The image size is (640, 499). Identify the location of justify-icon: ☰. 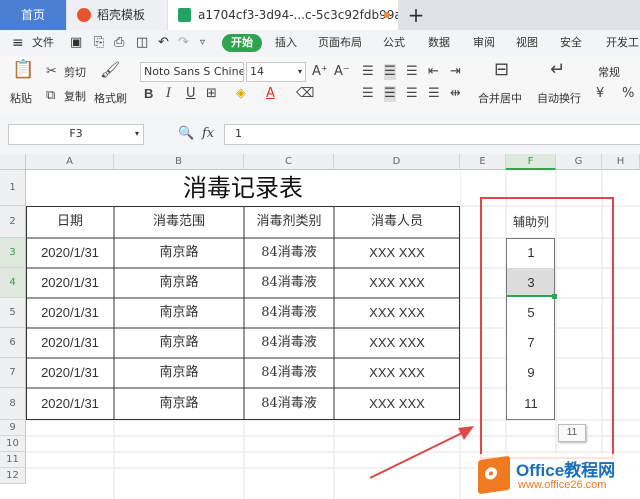
(434, 94).